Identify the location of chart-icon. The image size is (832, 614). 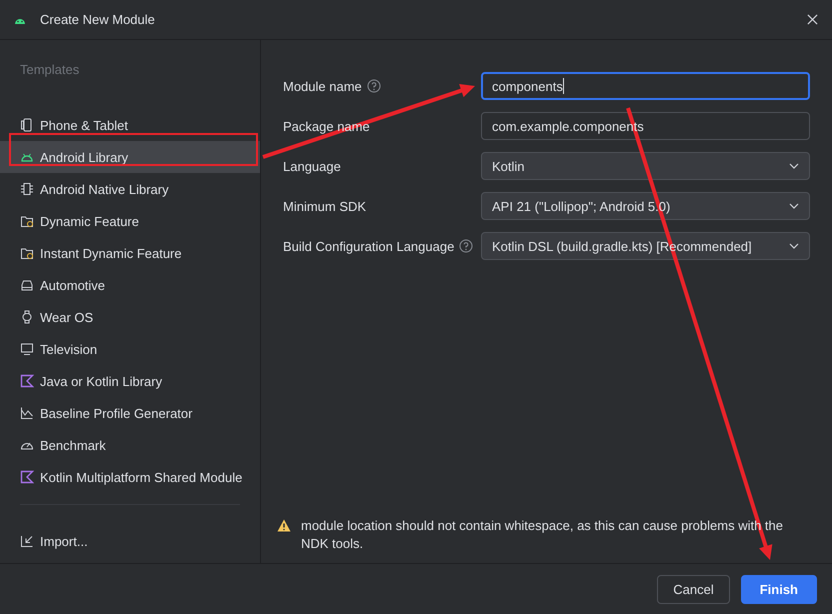
(27, 413).